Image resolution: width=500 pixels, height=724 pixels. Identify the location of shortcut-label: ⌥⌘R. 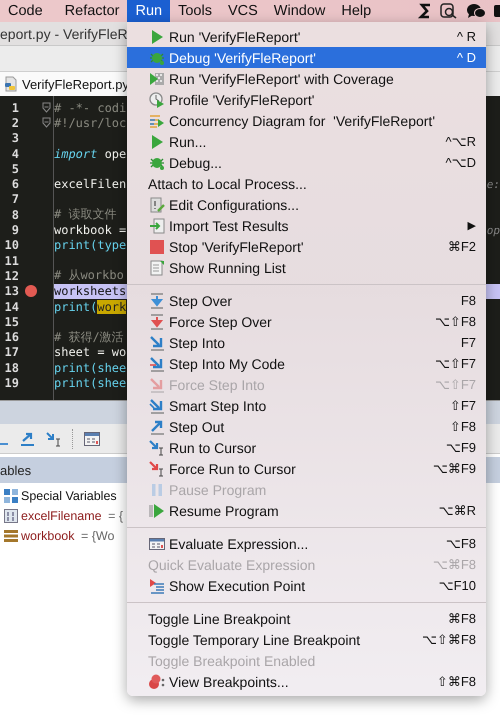
(457, 510).